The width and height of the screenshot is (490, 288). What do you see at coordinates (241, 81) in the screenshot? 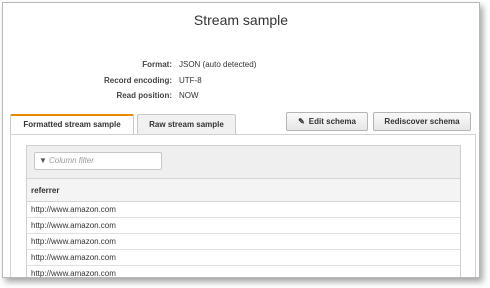
I see `detail-record-encoding: Record encoding: UTF-8` at bounding box center [241, 81].